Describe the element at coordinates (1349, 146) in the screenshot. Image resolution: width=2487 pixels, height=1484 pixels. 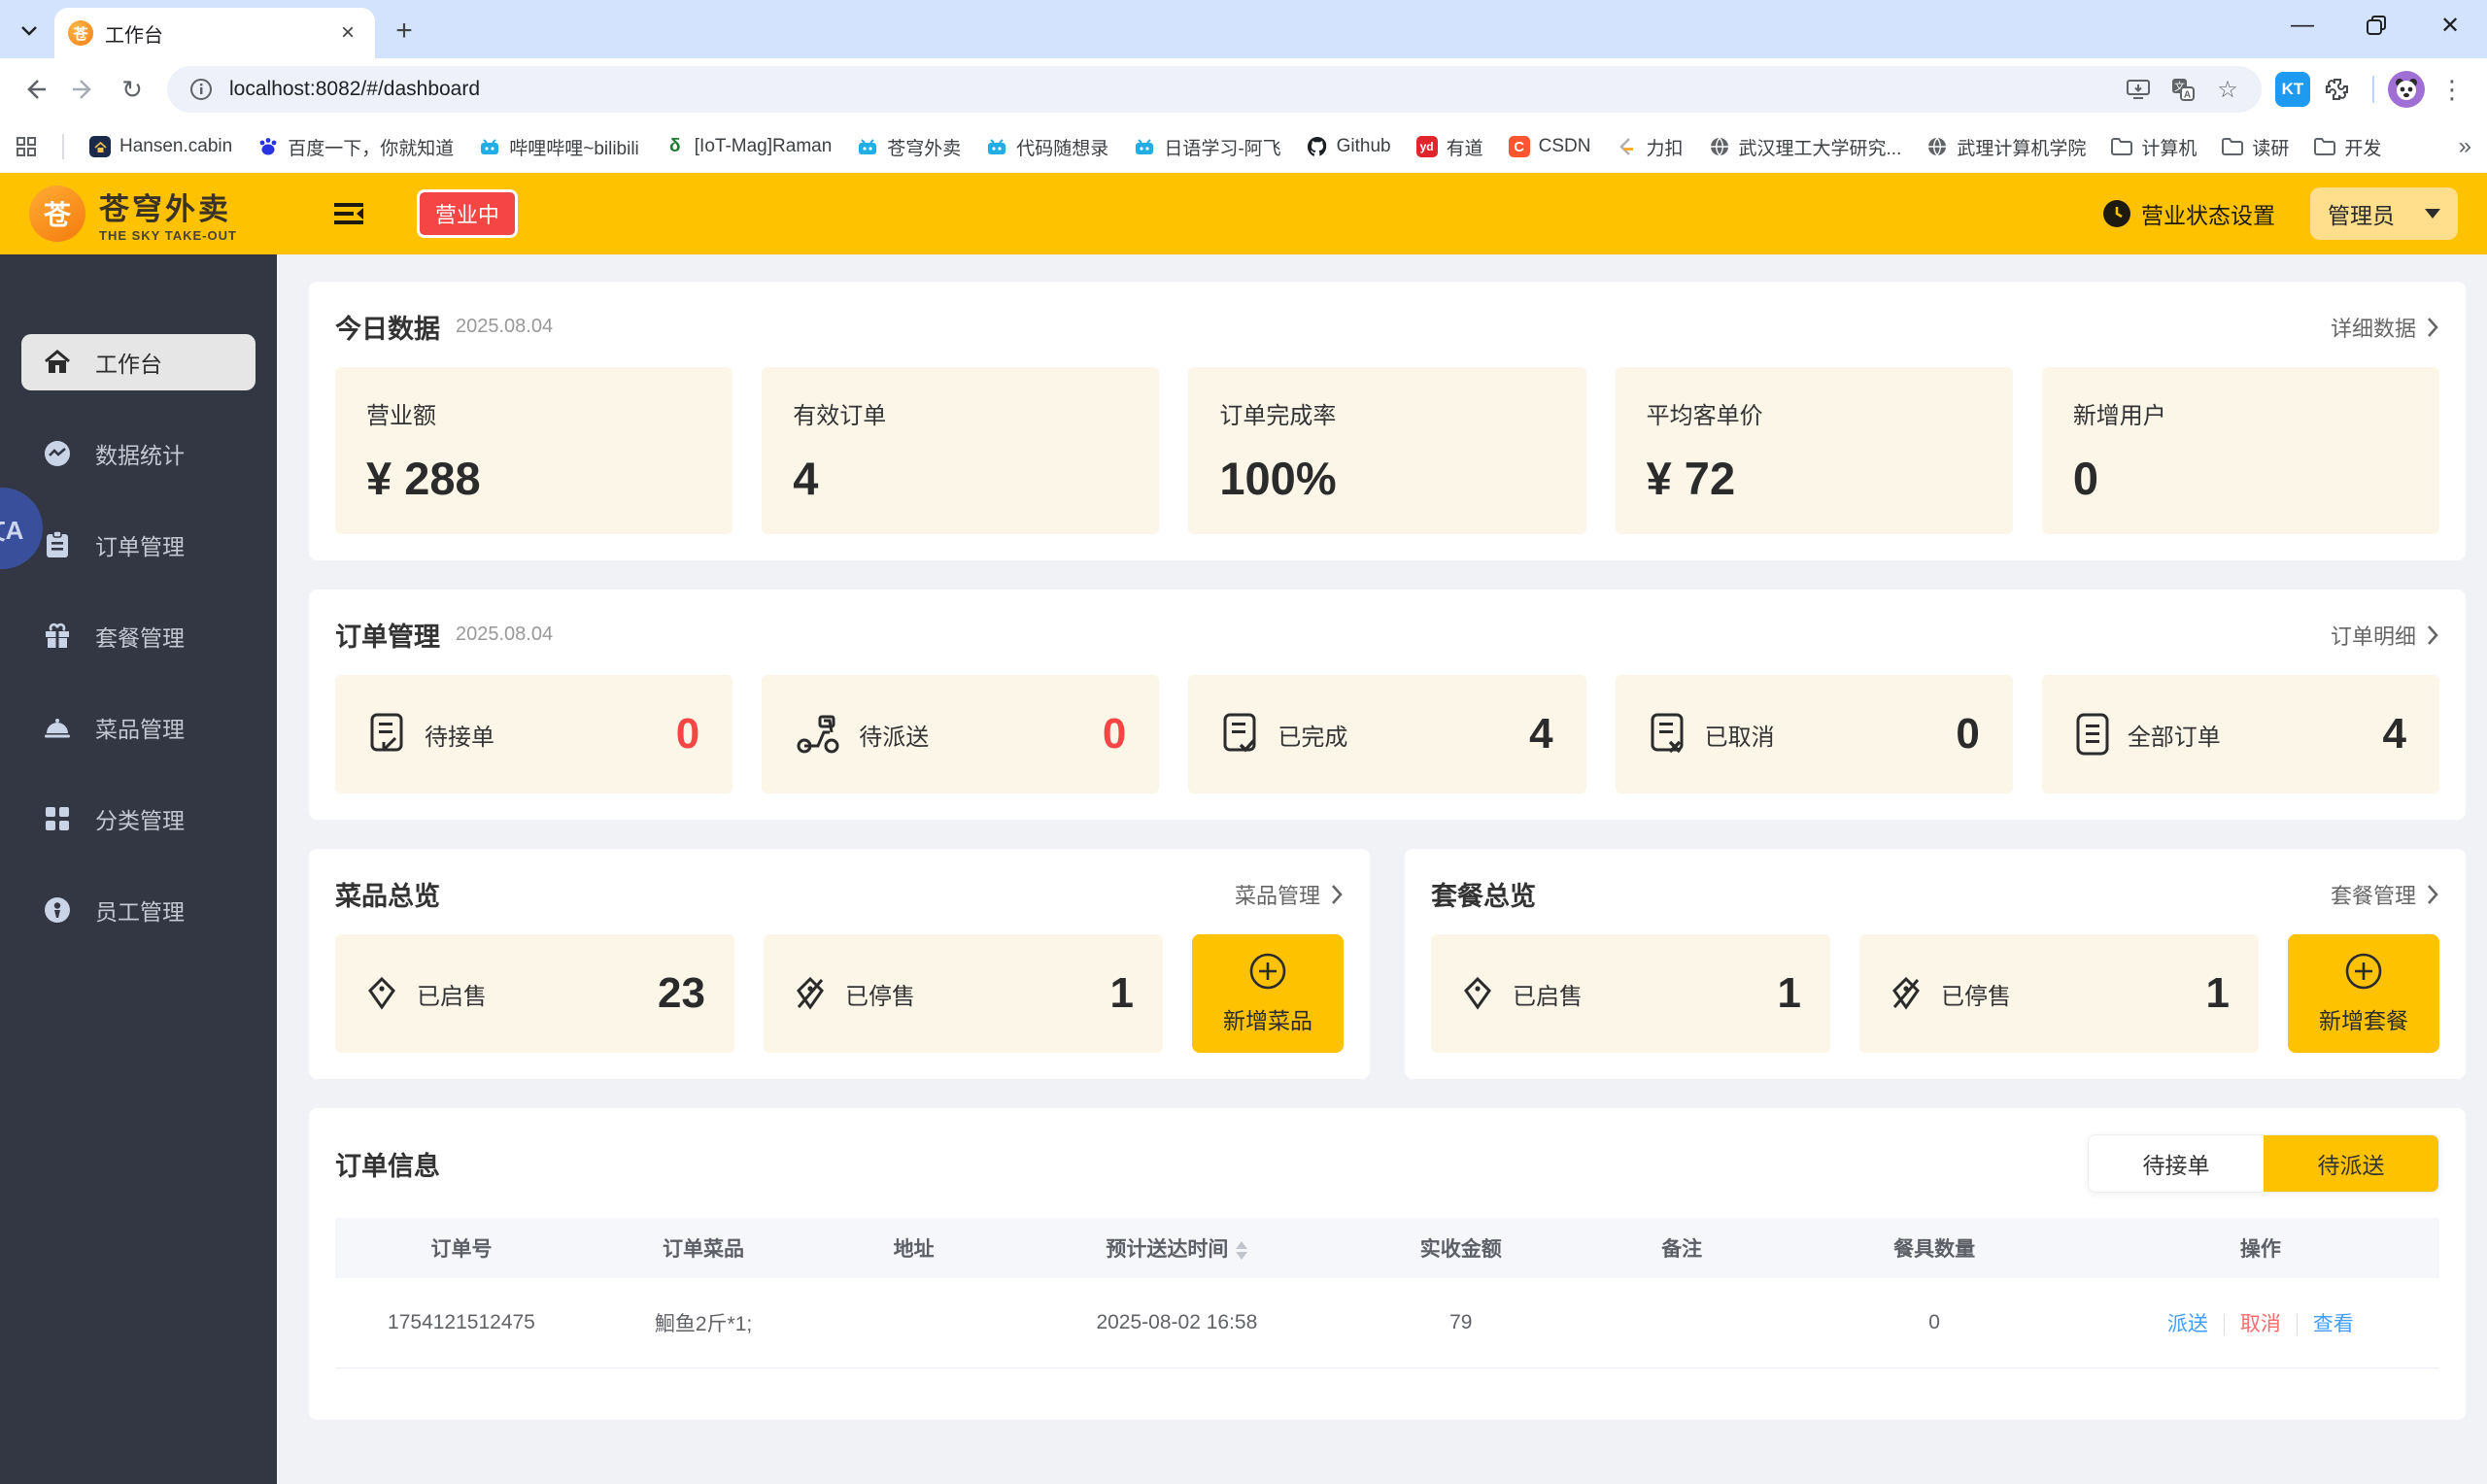
I see `bookmark-github: Github` at that location.